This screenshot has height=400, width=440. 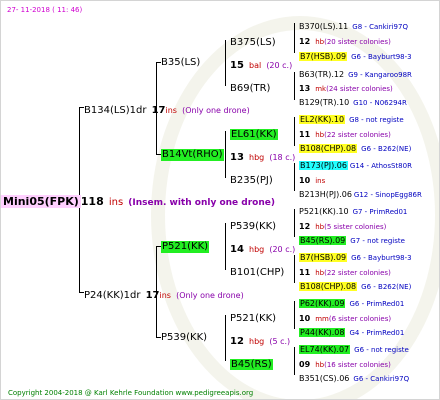 I want to click on g4-name: B213H(PJ).06, so click(x=325, y=194).